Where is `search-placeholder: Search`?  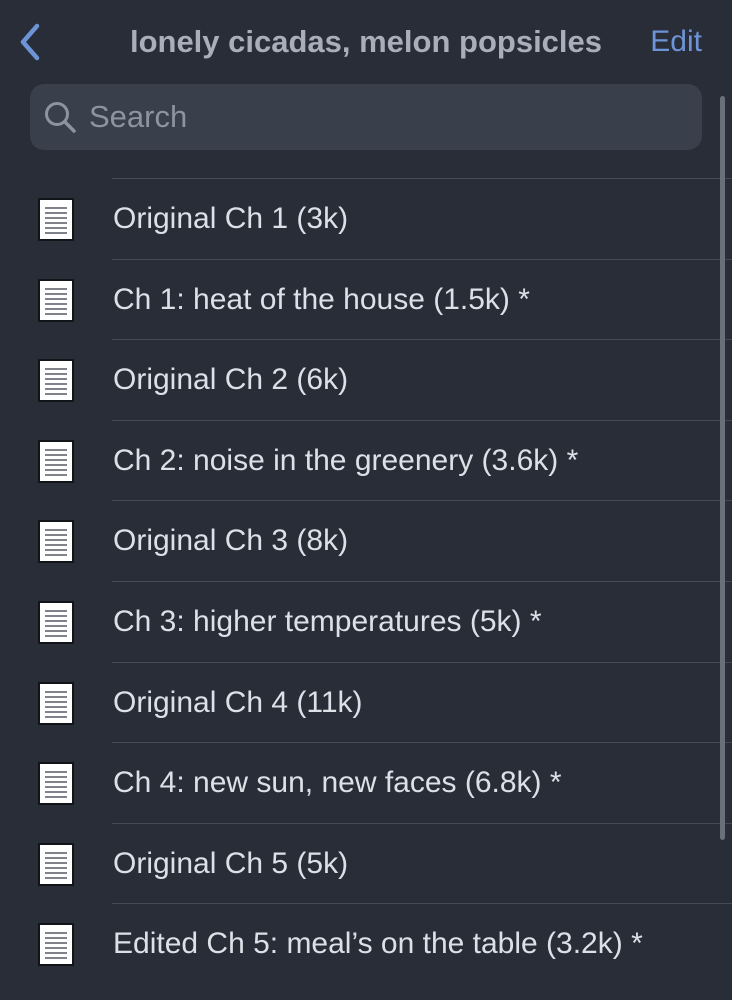
search-placeholder: Search is located at coordinates (138, 116).